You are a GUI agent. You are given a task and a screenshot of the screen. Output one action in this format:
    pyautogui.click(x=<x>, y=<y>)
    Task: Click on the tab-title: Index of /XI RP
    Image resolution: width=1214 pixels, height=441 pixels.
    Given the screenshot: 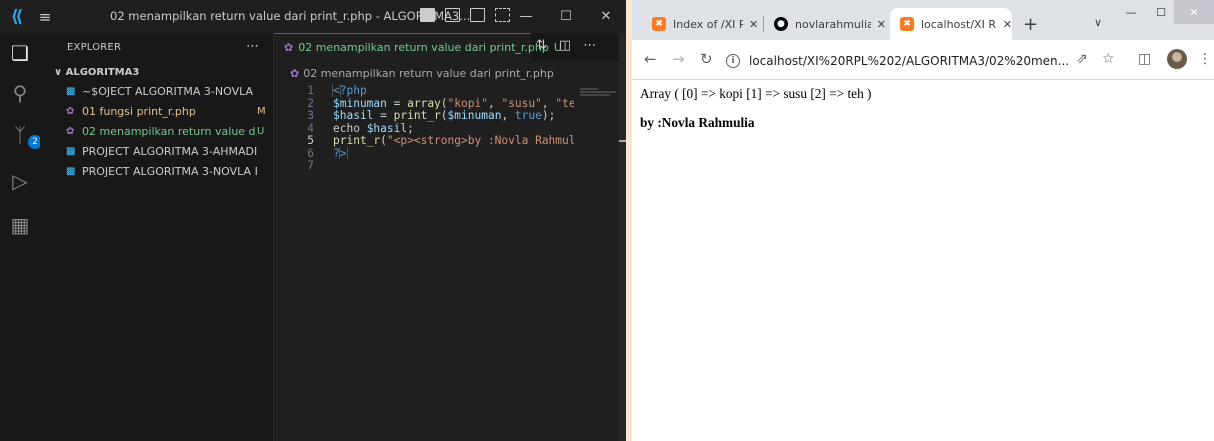 What is the action you would take?
    pyautogui.click(x=708, y=24)
    